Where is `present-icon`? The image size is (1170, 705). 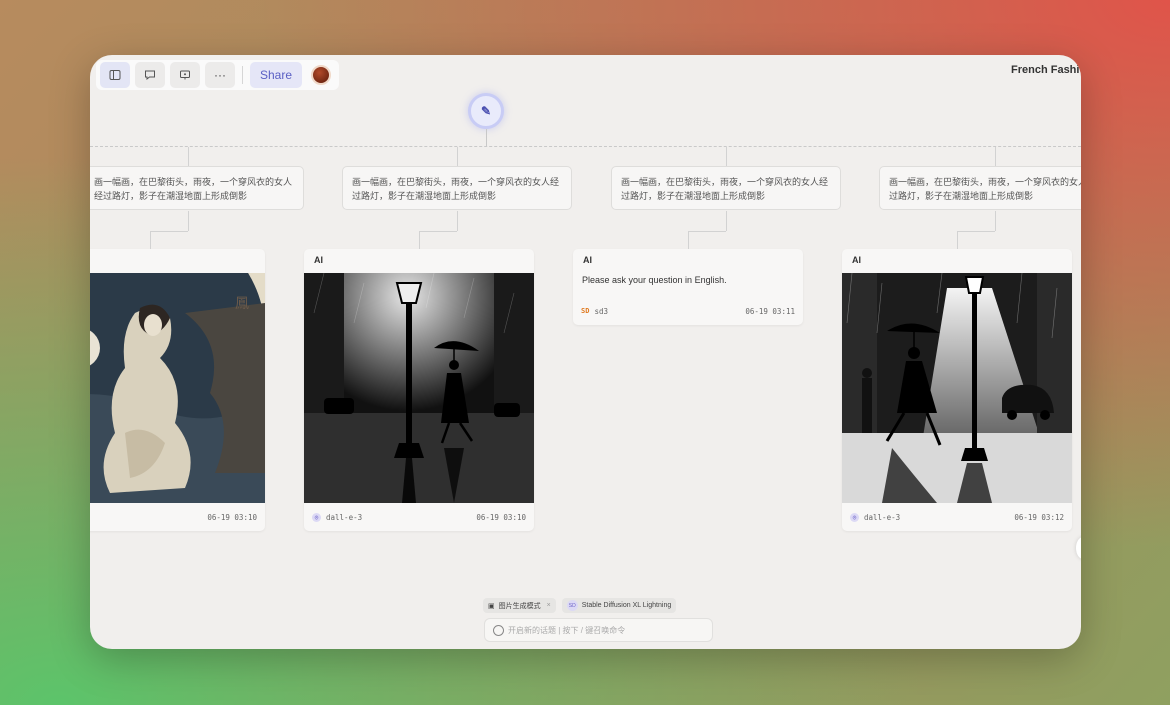
present-icon is located at coordinates (185, 75).